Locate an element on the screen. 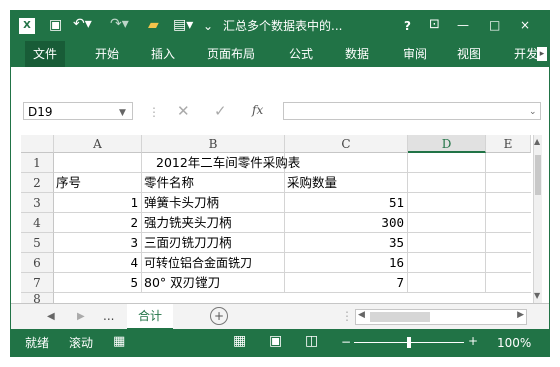  customize-toolbar-icon: ⌄ is located at coordinates (208, 26).